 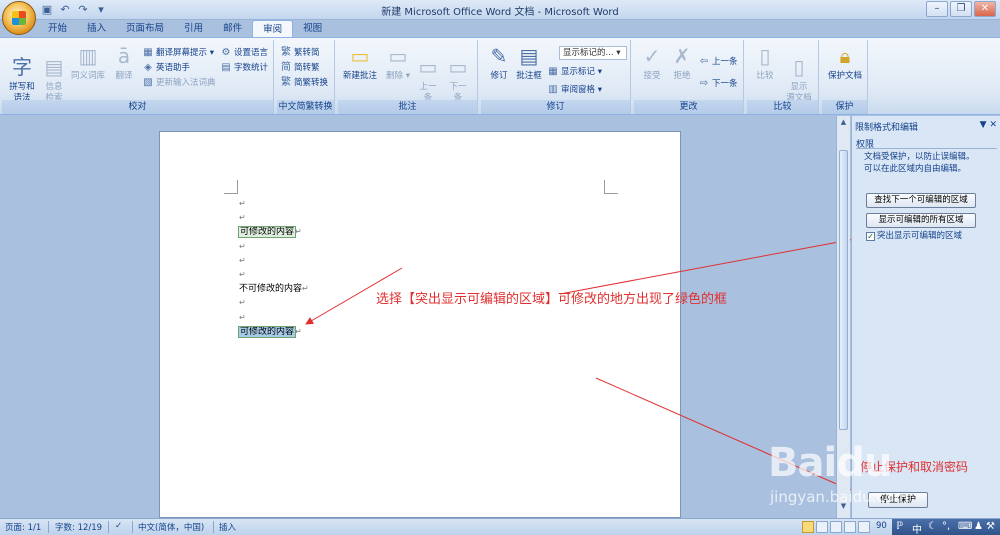 What do you see at coordinates (926, 143) in the screenshot?
I see `pane-section-permissions: 权限` at bounding box center [926, 143].